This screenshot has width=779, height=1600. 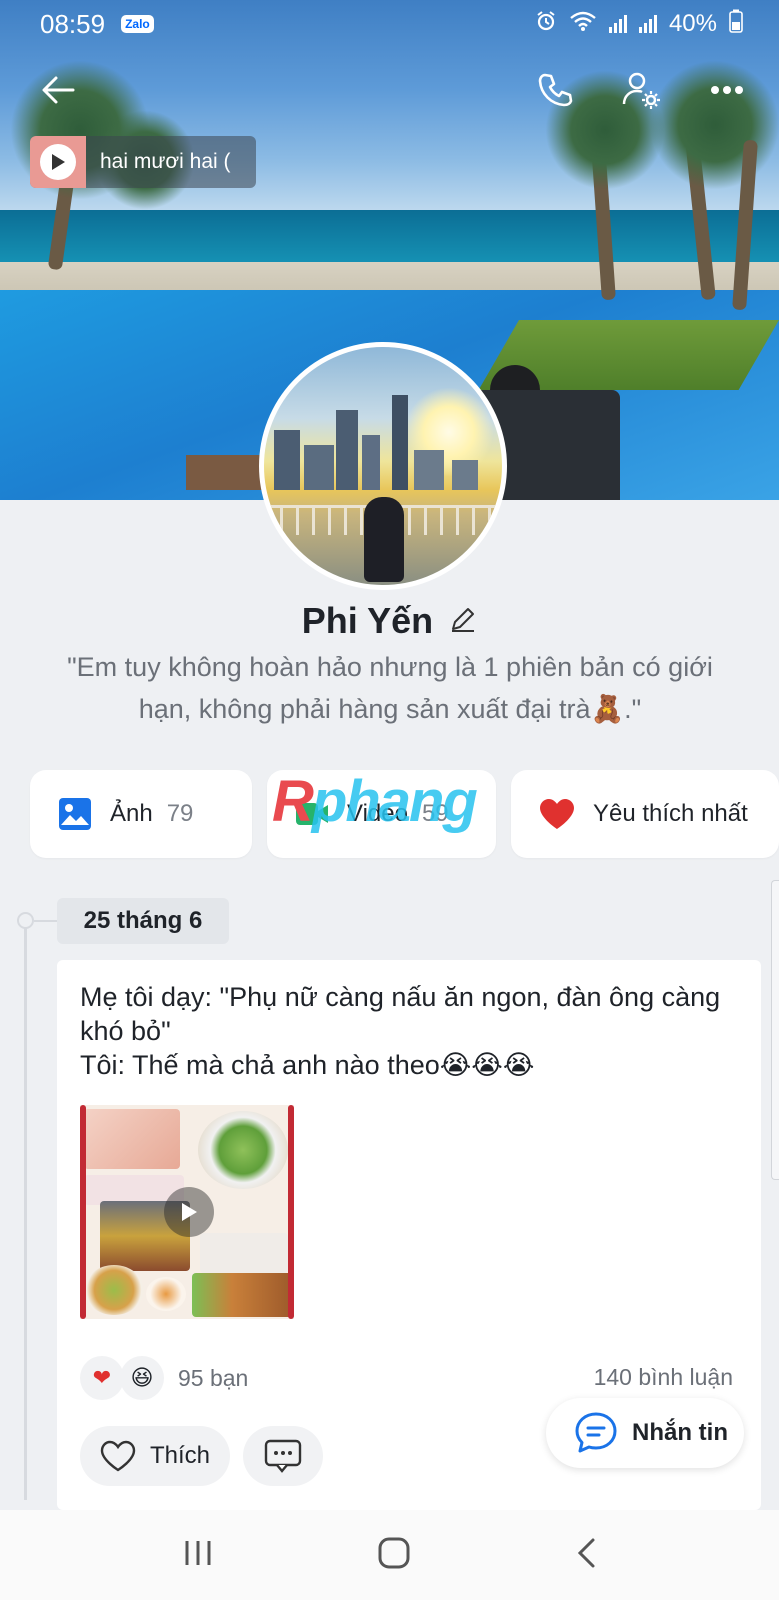 I want to click on comment-button, so click(x=283, y=1456).